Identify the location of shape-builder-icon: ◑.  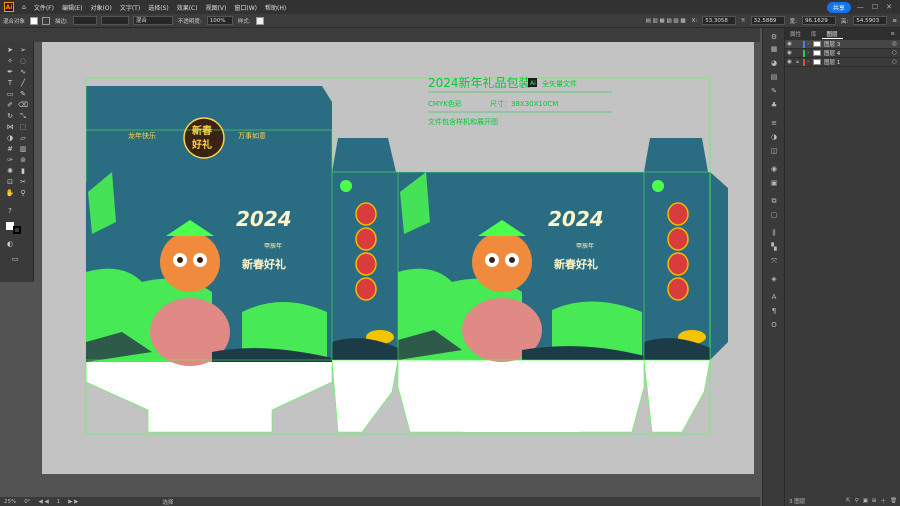
(10, 138).